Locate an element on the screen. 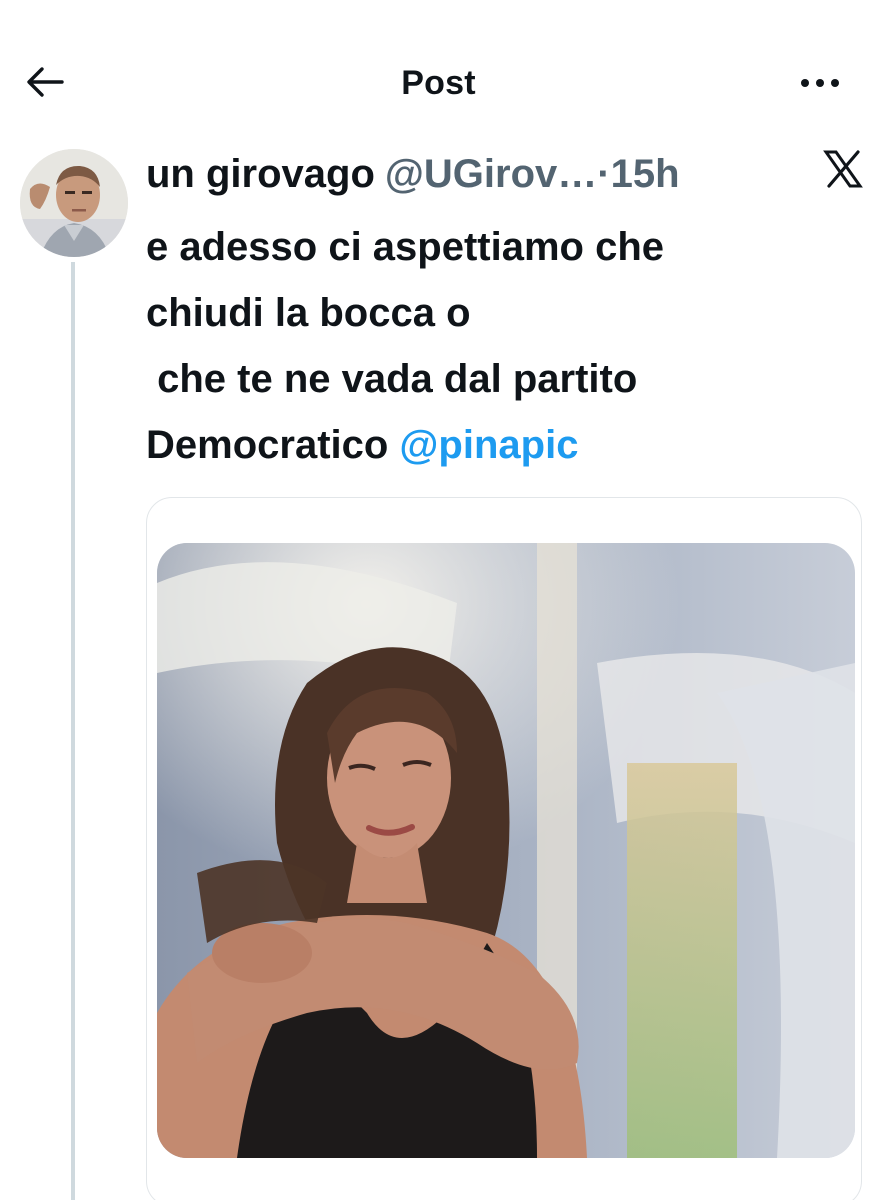  mention-link: @pinapic is located at coordinates (488, 445).